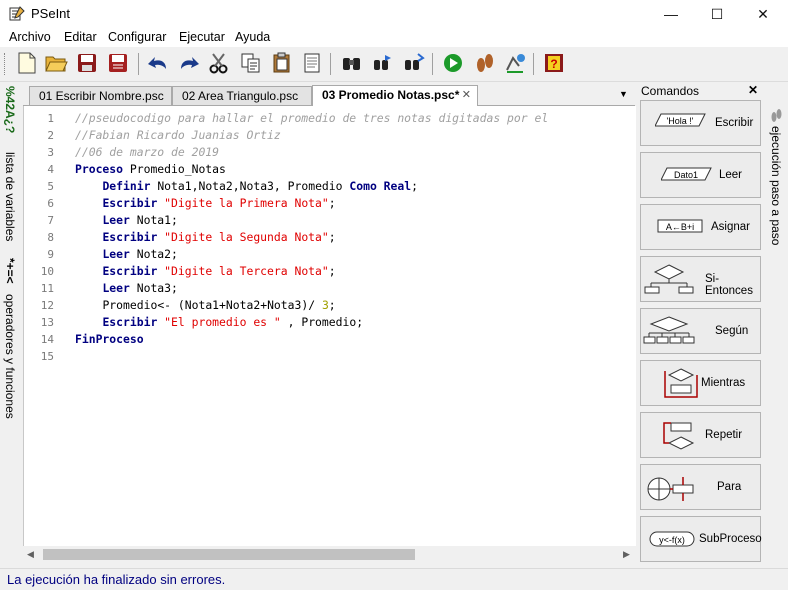  What do you see at coordinates (189, 63) in the screenshot?
I see `redo-icon` at bounding box center [189, 63].